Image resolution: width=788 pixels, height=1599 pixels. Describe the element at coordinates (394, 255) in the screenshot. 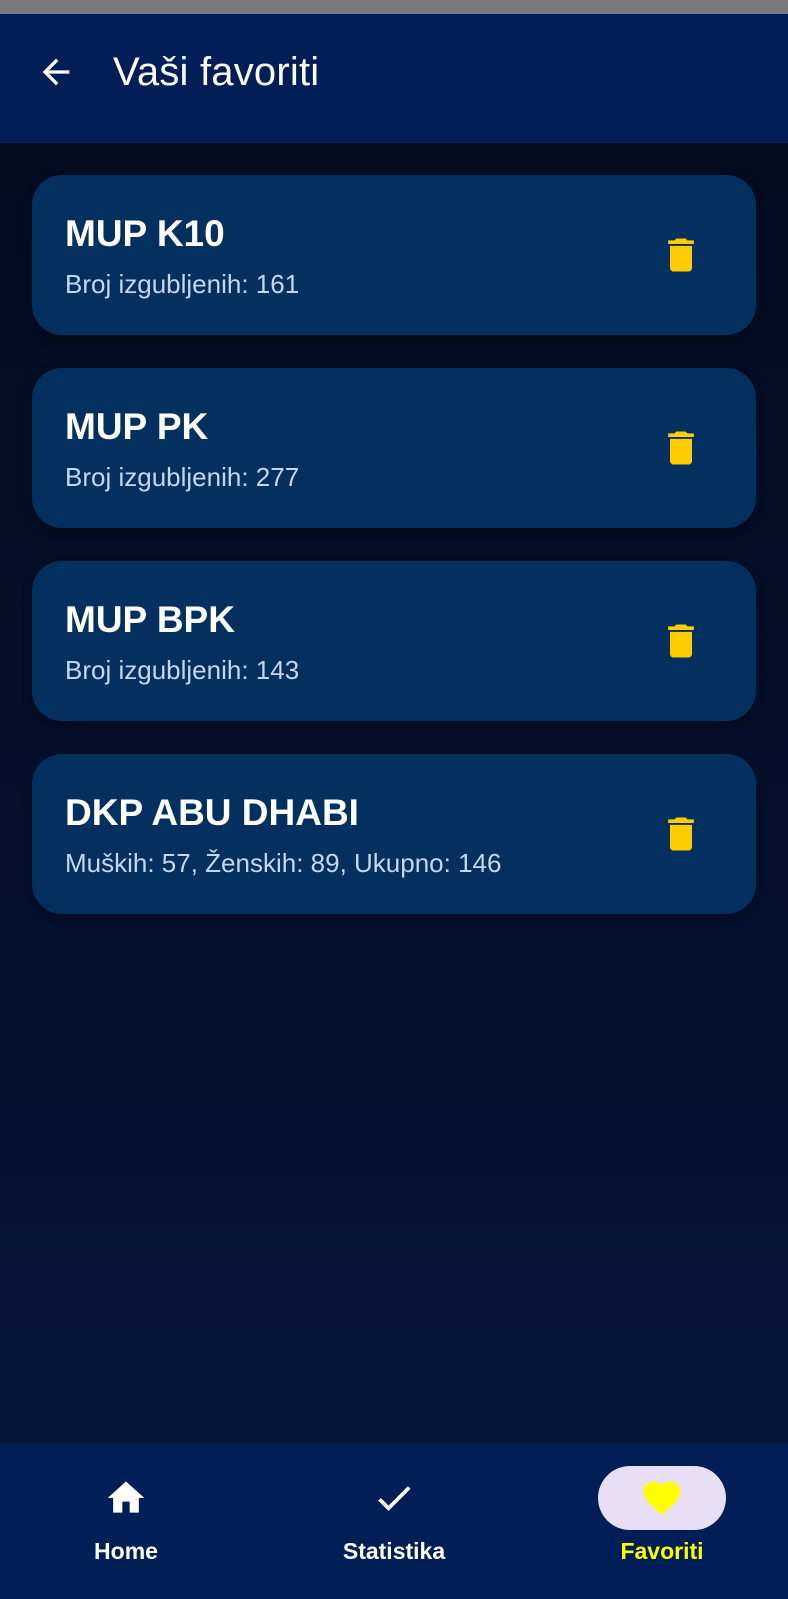

I see `favorite-card: MUP K10 Broj izgubljenih: 161` at that location.